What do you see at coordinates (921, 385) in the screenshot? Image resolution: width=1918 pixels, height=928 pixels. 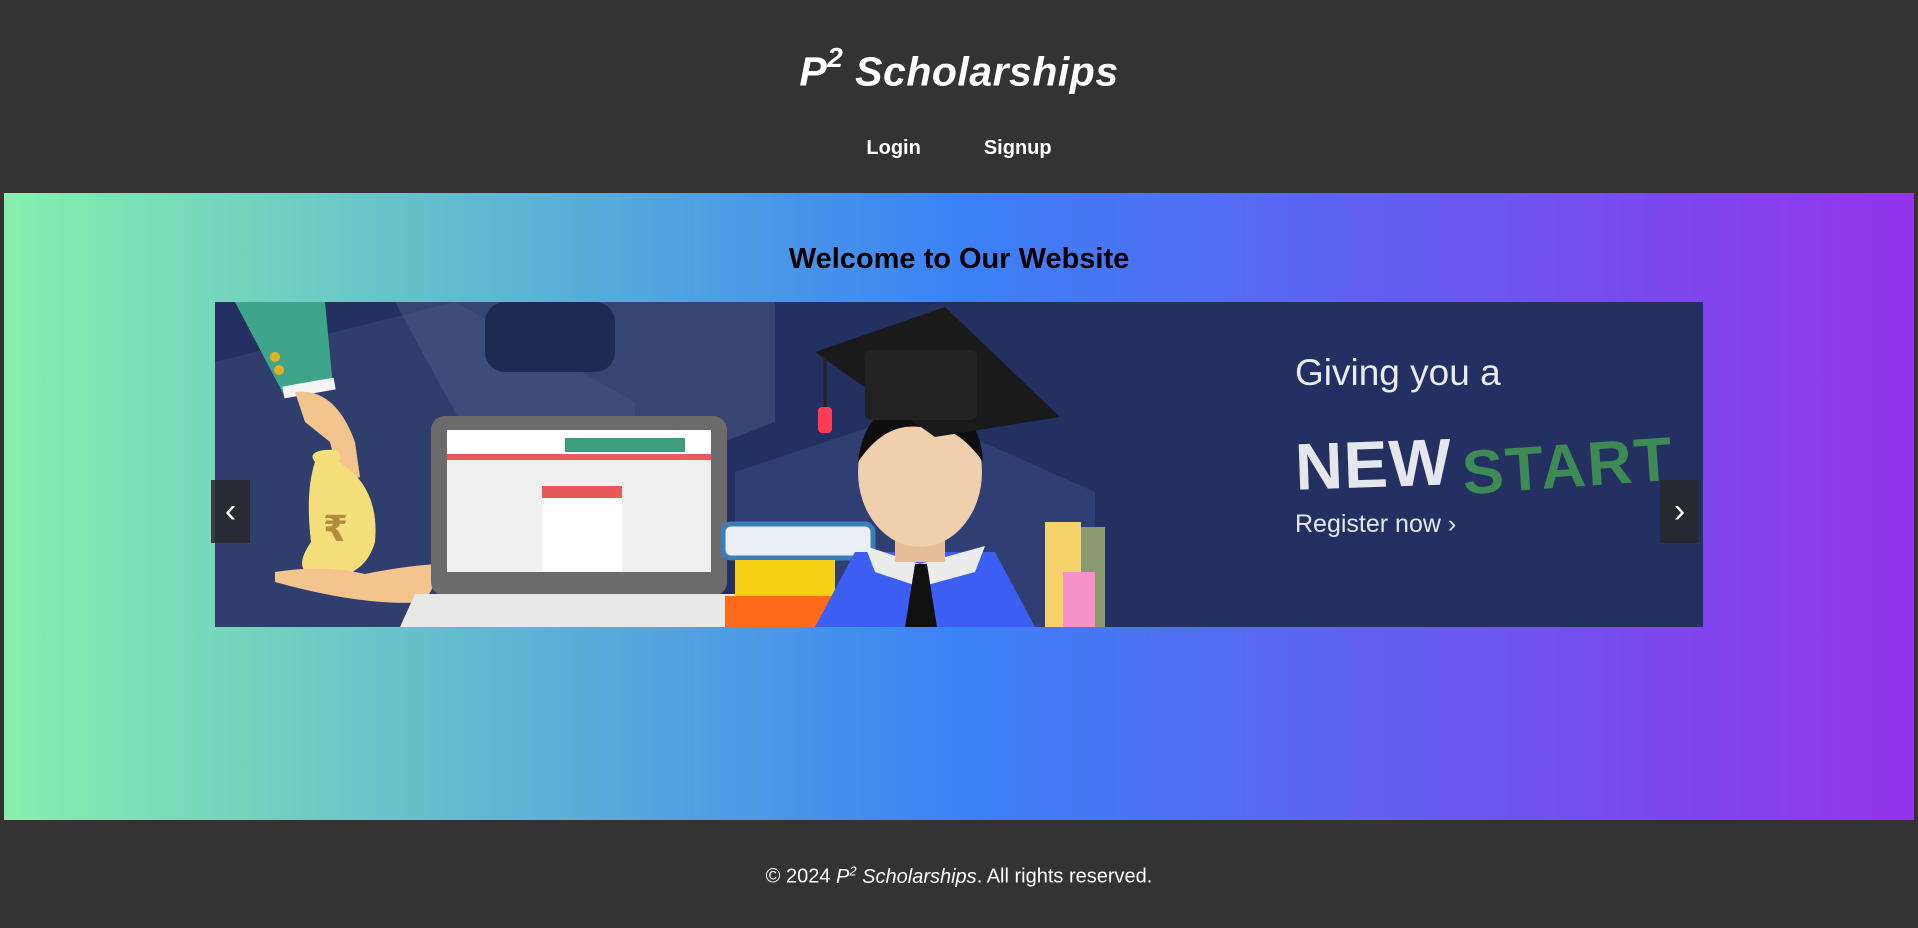 I see `cap-base` at bounding box center [921, 385].